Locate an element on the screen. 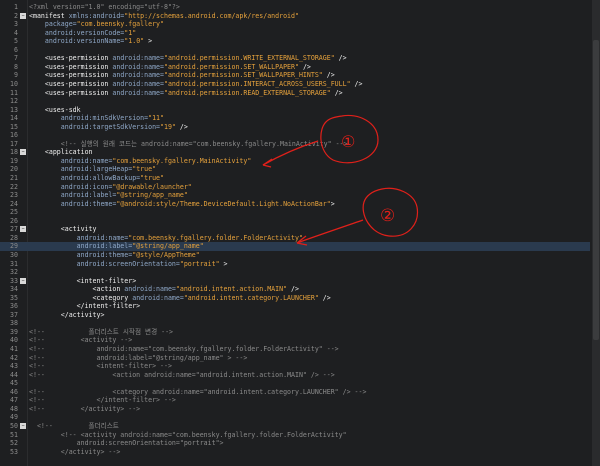  code-text: android:minSdkVersion="11" is located at coordinates (96, 118).